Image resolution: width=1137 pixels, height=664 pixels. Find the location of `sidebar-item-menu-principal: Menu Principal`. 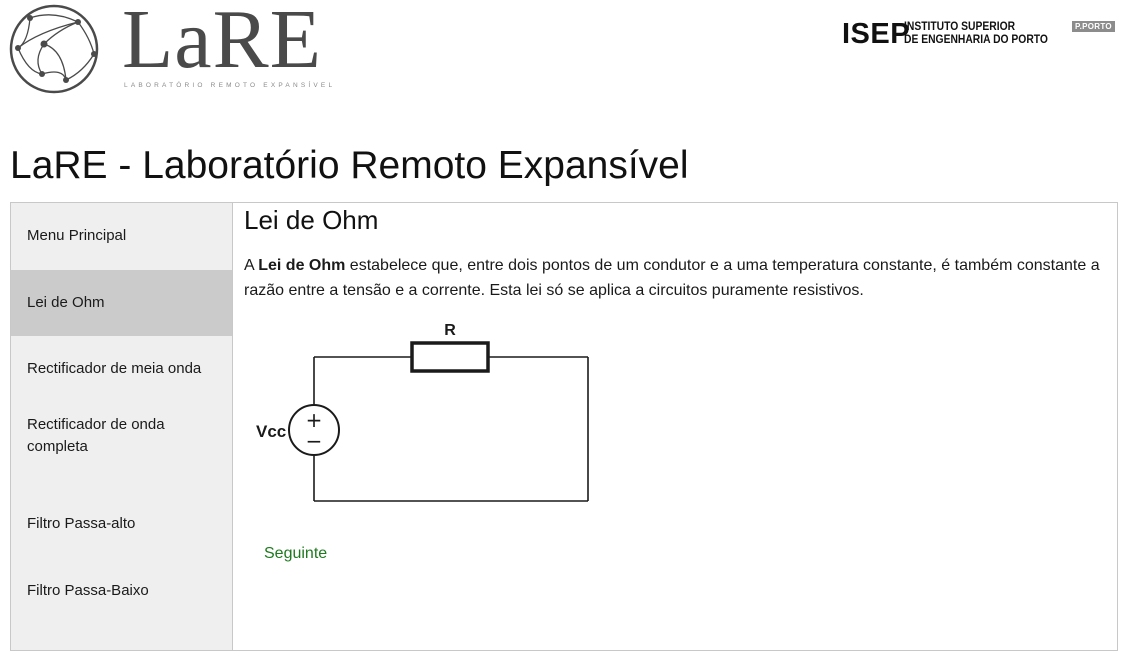

sidebar-item-menu-principal: Menu Principal is located at coordinates (121, 236).